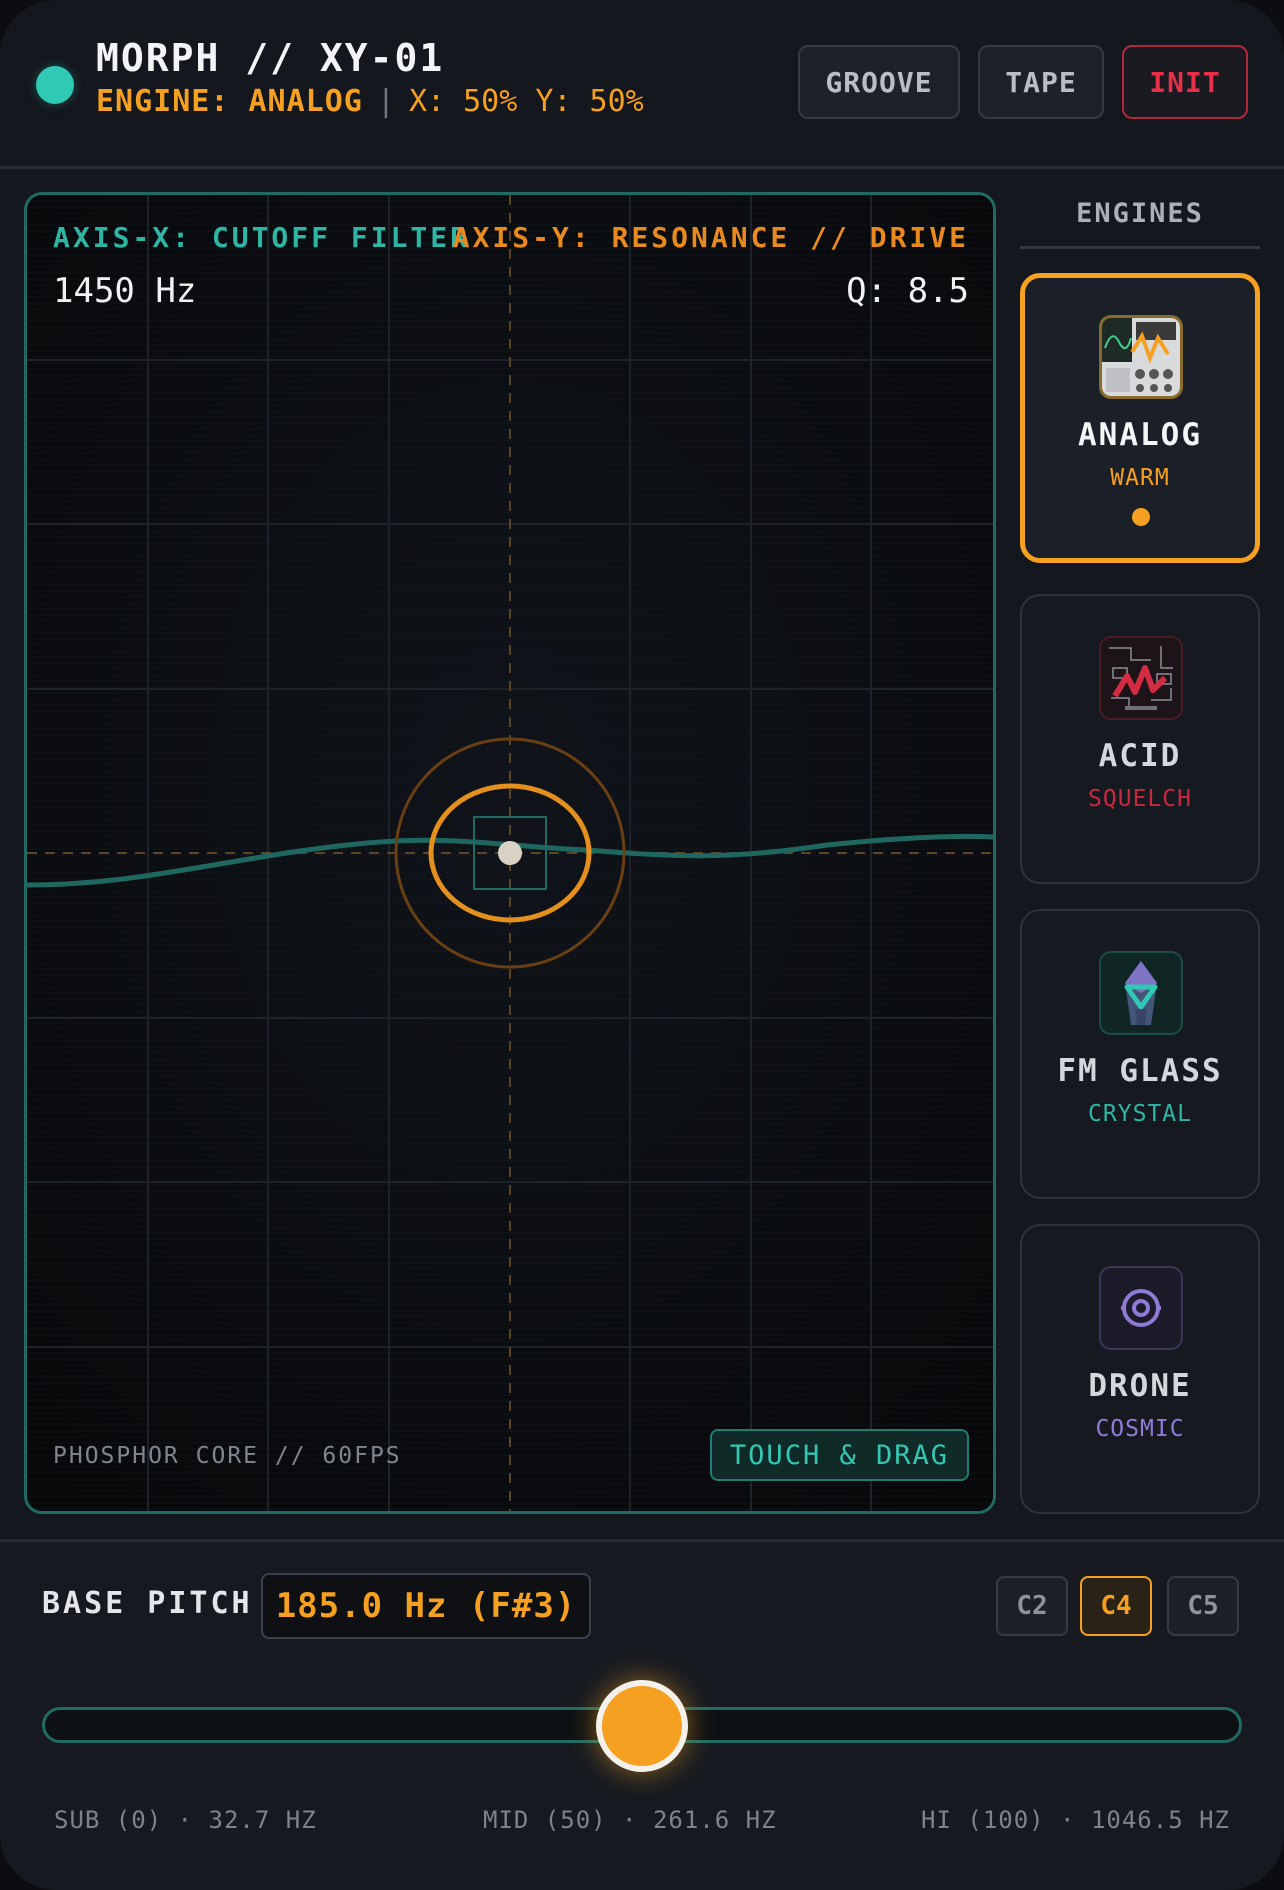 This screenshot has width=1284, height=1890. I want to click on engine-name: DRONE, so click(1140, 1386).